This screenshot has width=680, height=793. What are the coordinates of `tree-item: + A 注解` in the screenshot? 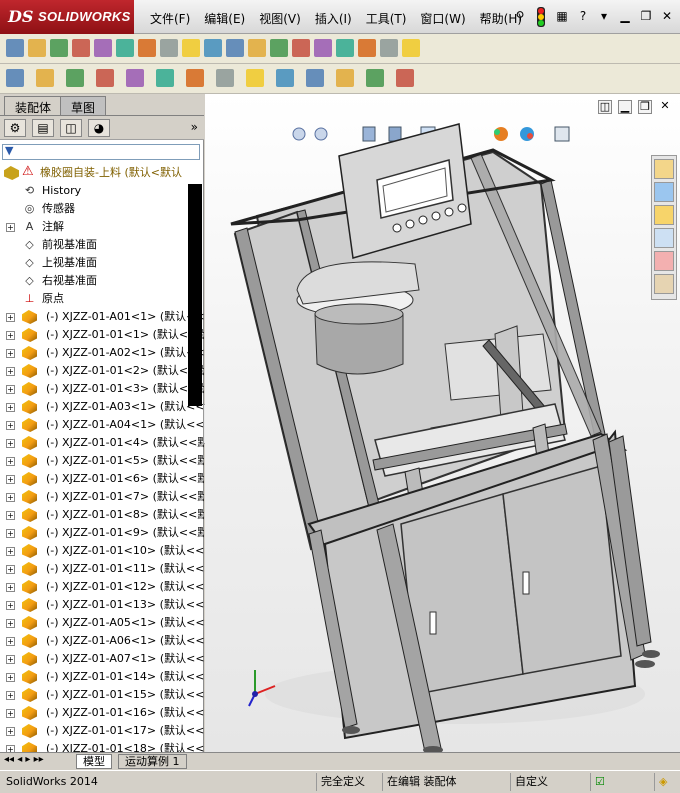 It's located at (102, 227).